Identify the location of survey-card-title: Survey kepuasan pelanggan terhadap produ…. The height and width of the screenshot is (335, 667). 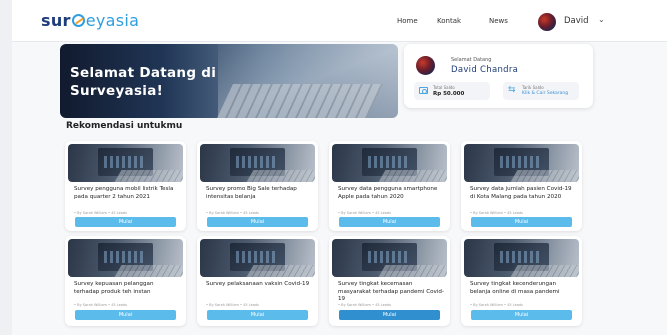
(114, 288).